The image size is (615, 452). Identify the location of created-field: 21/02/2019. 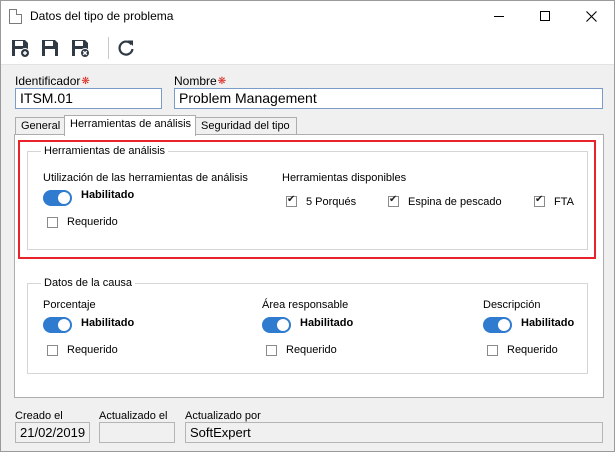
(52, 432).